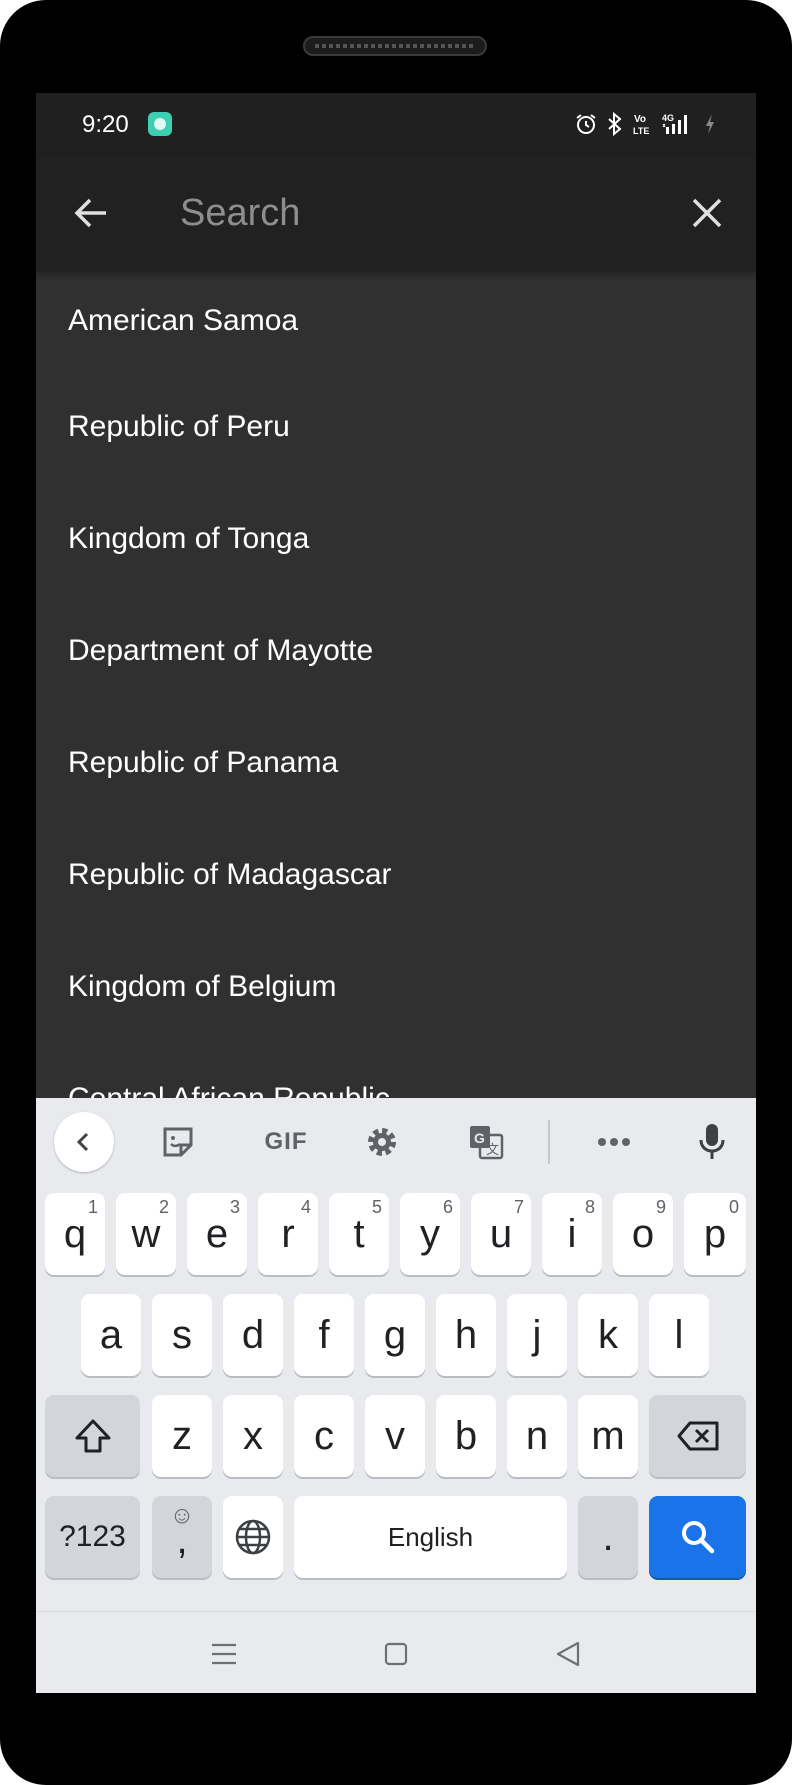 The height and width of the screenshot is (1785, 792). I want to click on shift-arrow-icon, so click(92, 1436).